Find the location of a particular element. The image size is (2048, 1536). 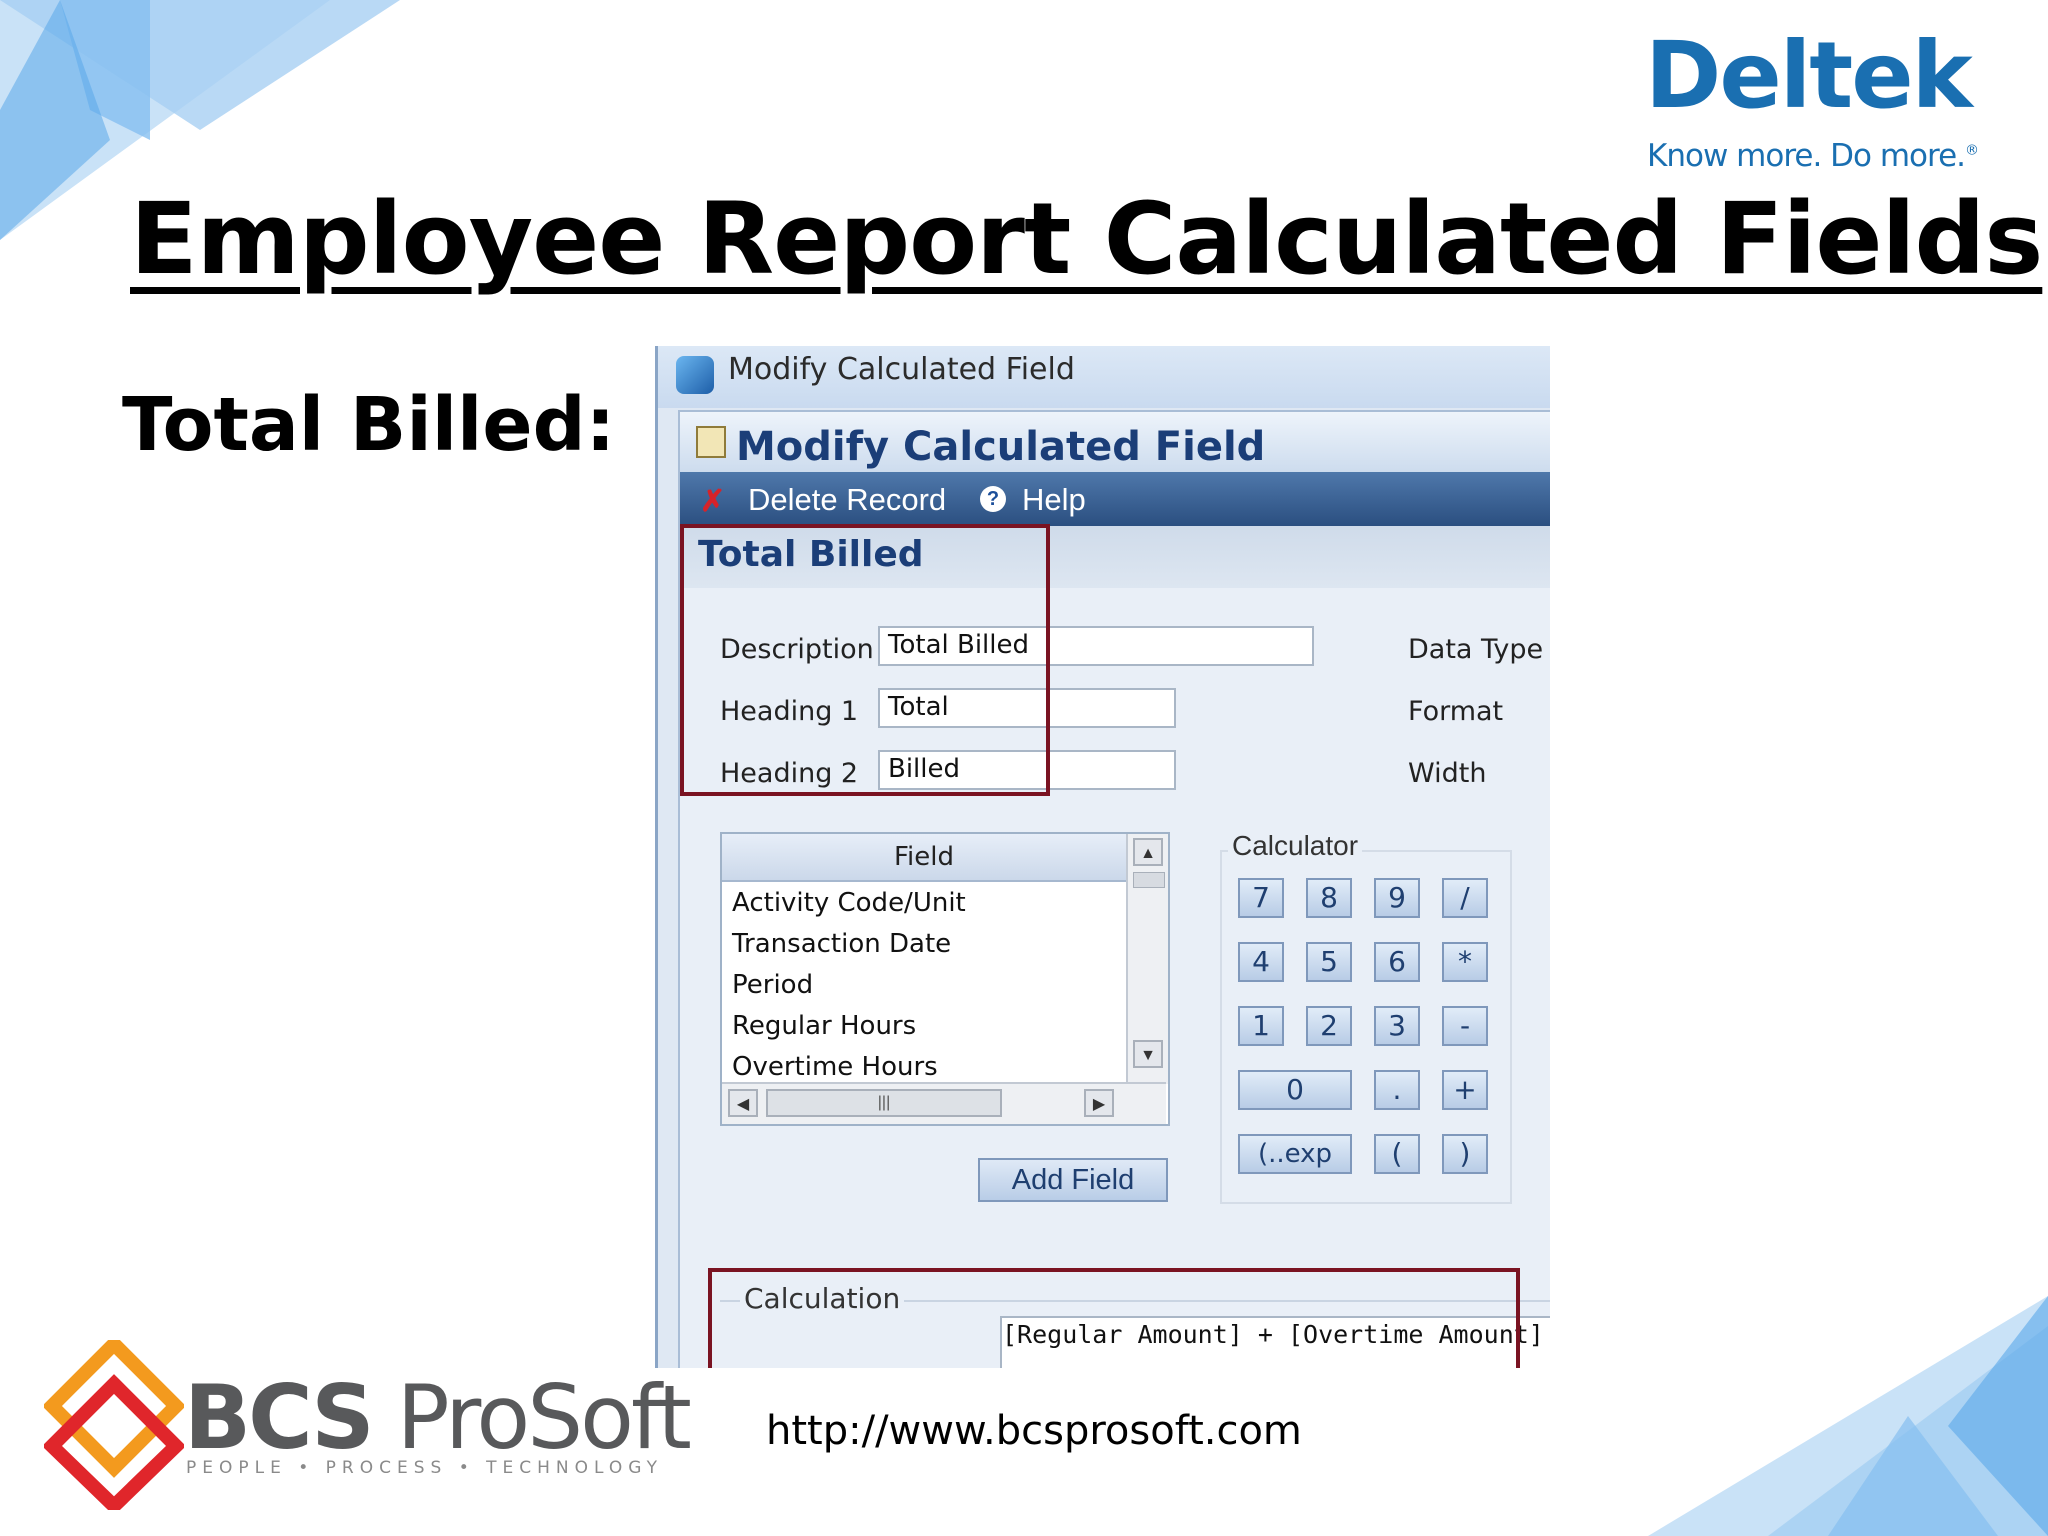

vertical-scrollbar: ▲ ▼ is located at coordinates (1147, 959).